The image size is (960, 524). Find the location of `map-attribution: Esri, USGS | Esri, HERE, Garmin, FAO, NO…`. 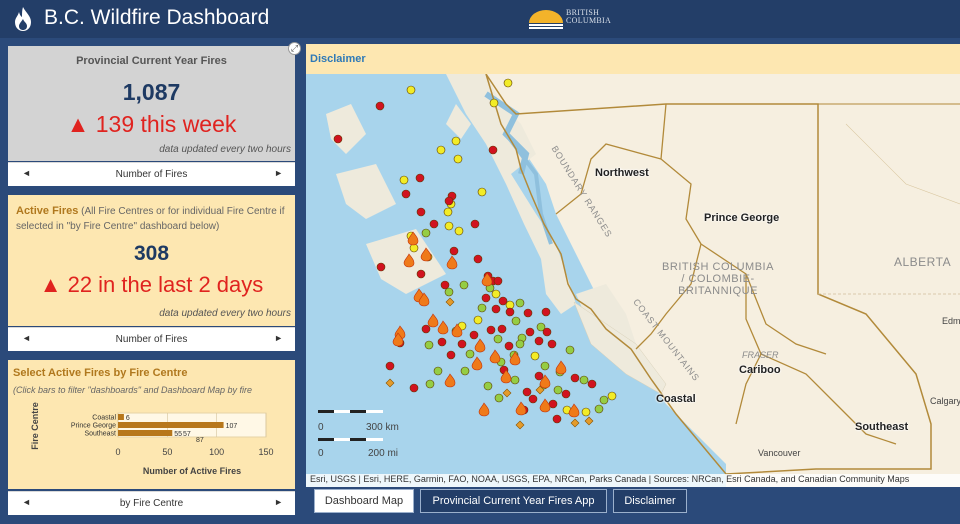

map-attribution: Esri, USGS | Esri, HERE, Garmin, FAO, NO… is located at coordinates (633, 480).